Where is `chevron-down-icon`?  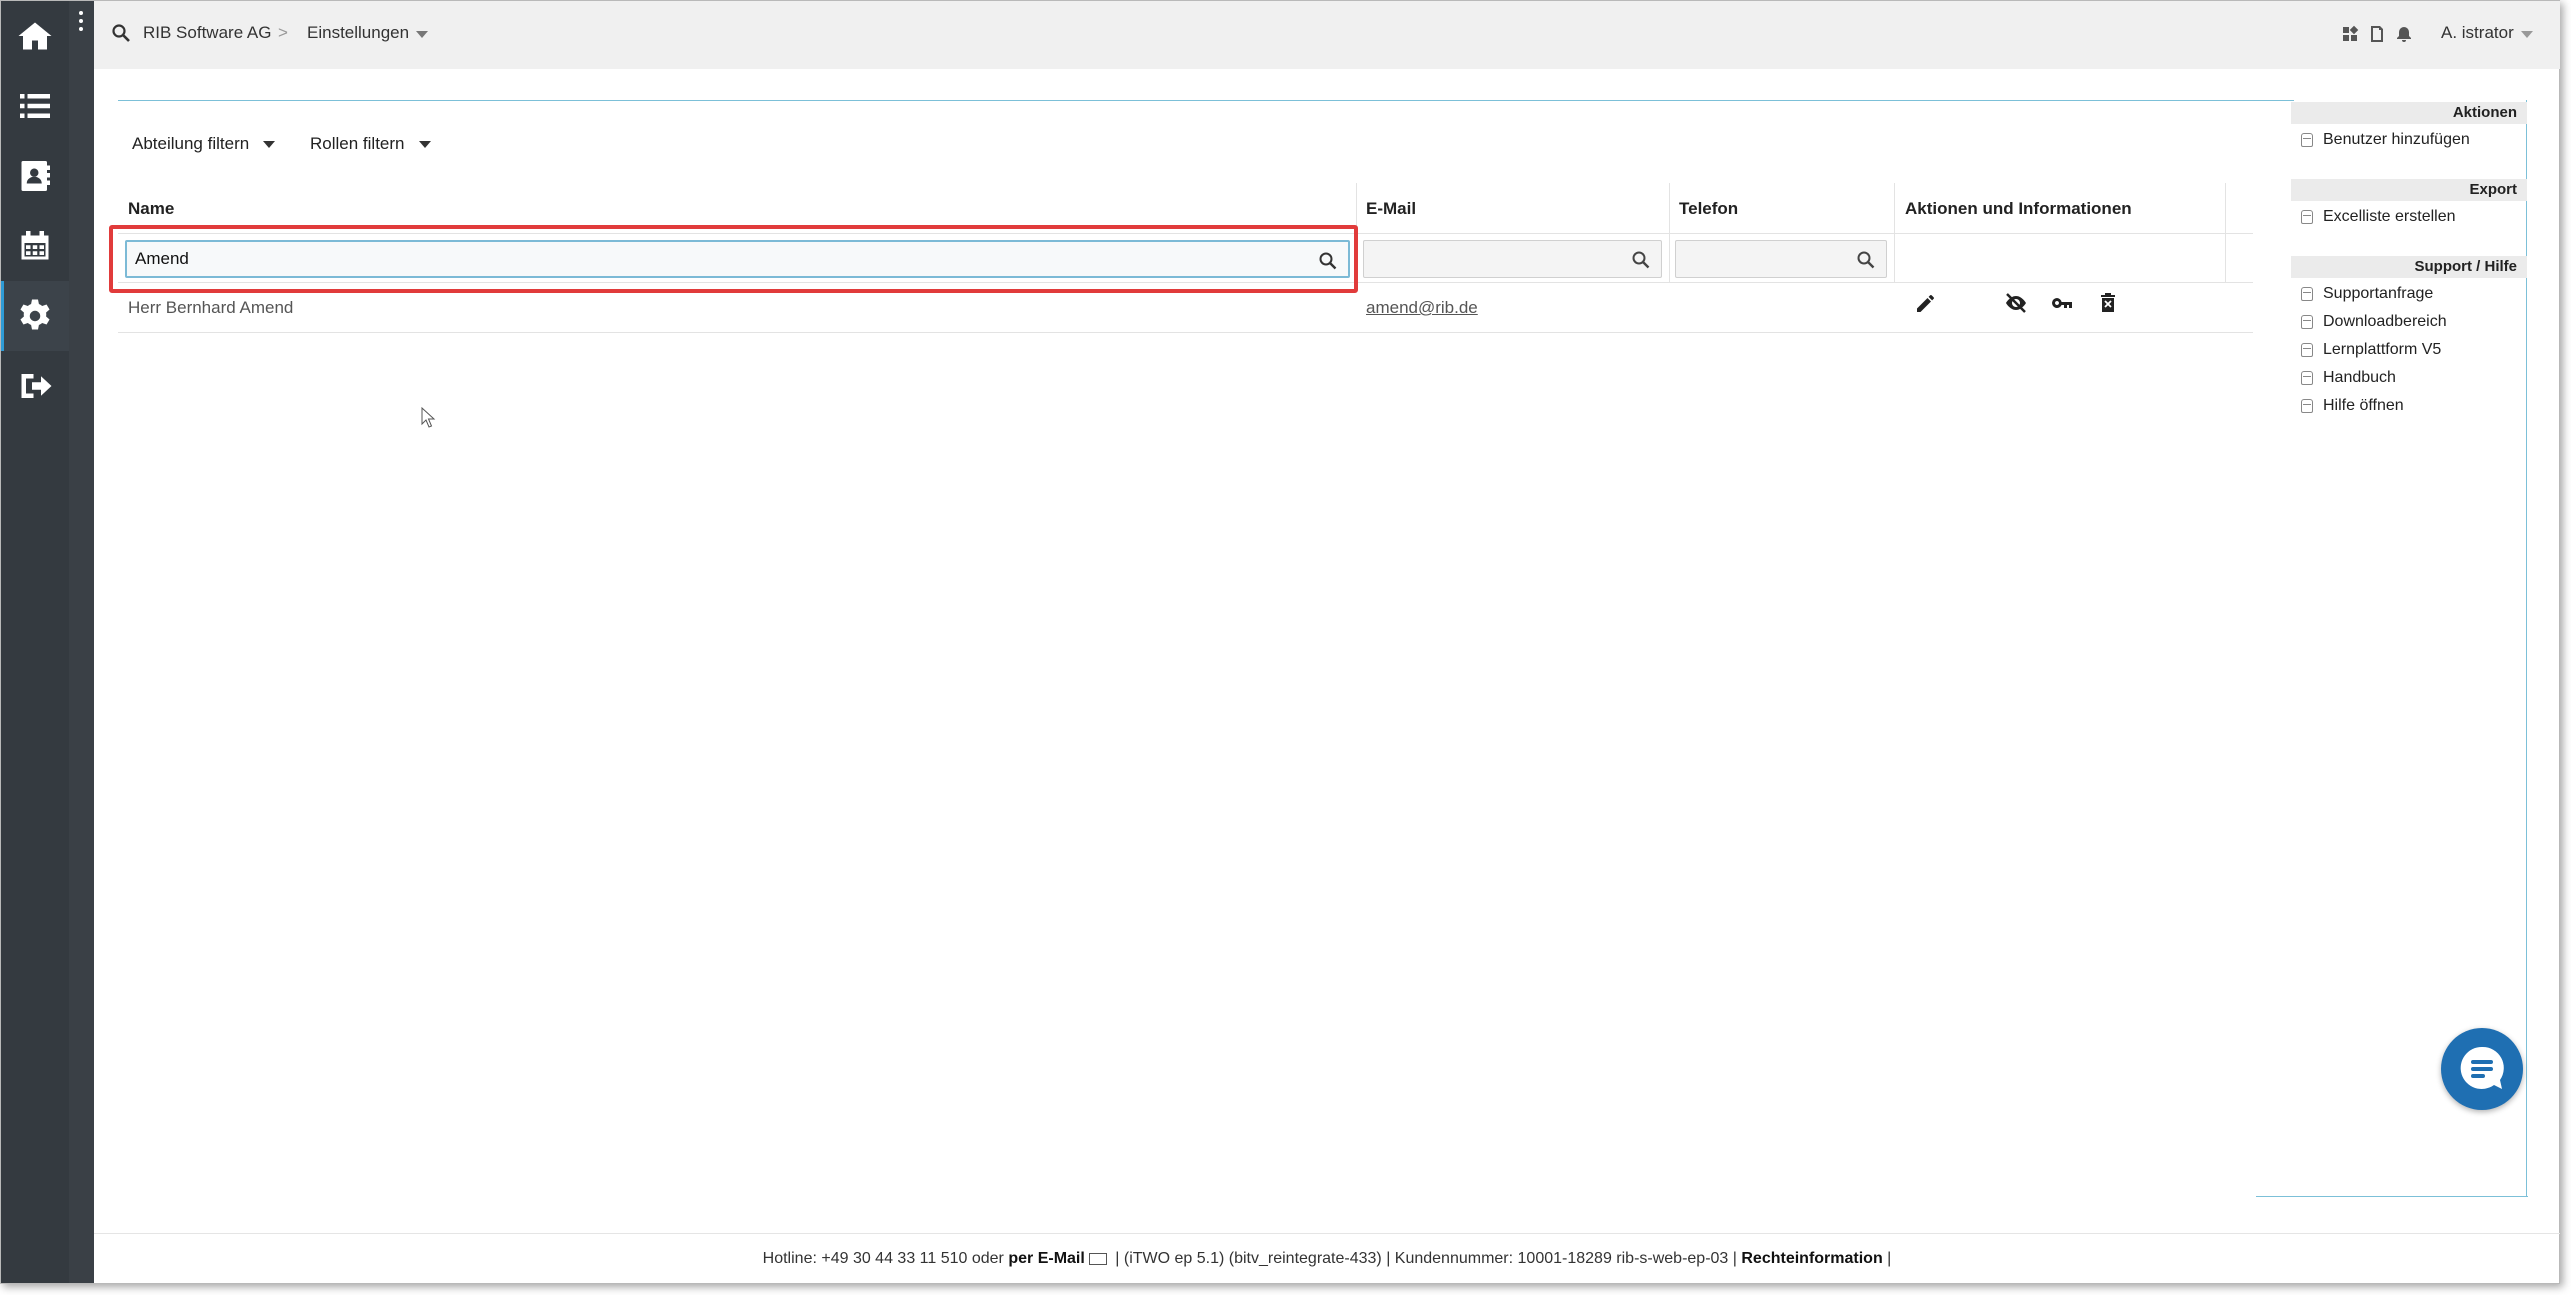 chevron-down-icon is located at coordinates (422, 34).